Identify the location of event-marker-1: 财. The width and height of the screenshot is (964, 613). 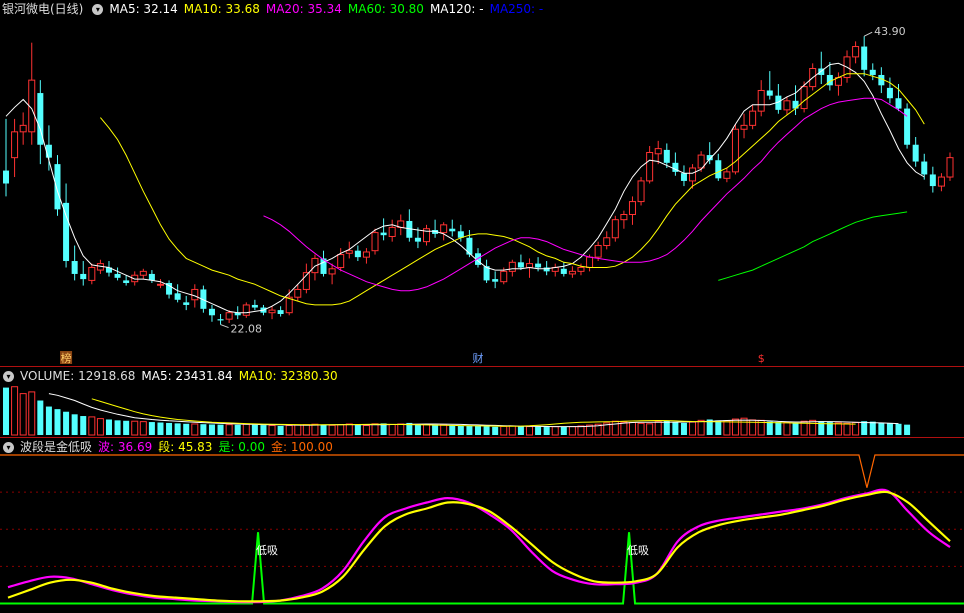
(478, 358).